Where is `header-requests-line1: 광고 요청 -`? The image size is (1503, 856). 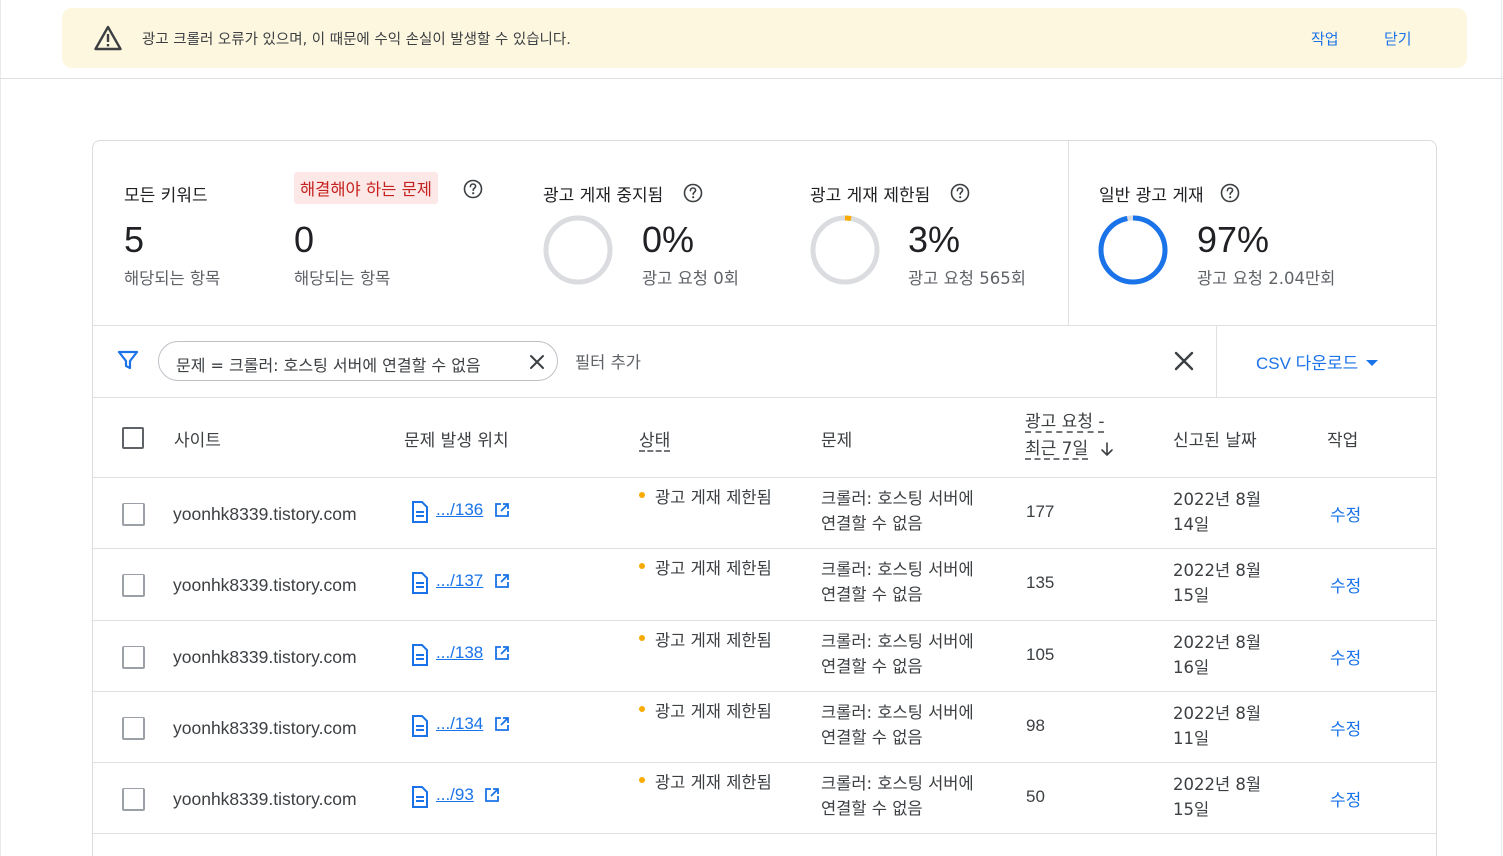 header-requests-line1: 광고 요청 - is located at coordinates (1065, 422).